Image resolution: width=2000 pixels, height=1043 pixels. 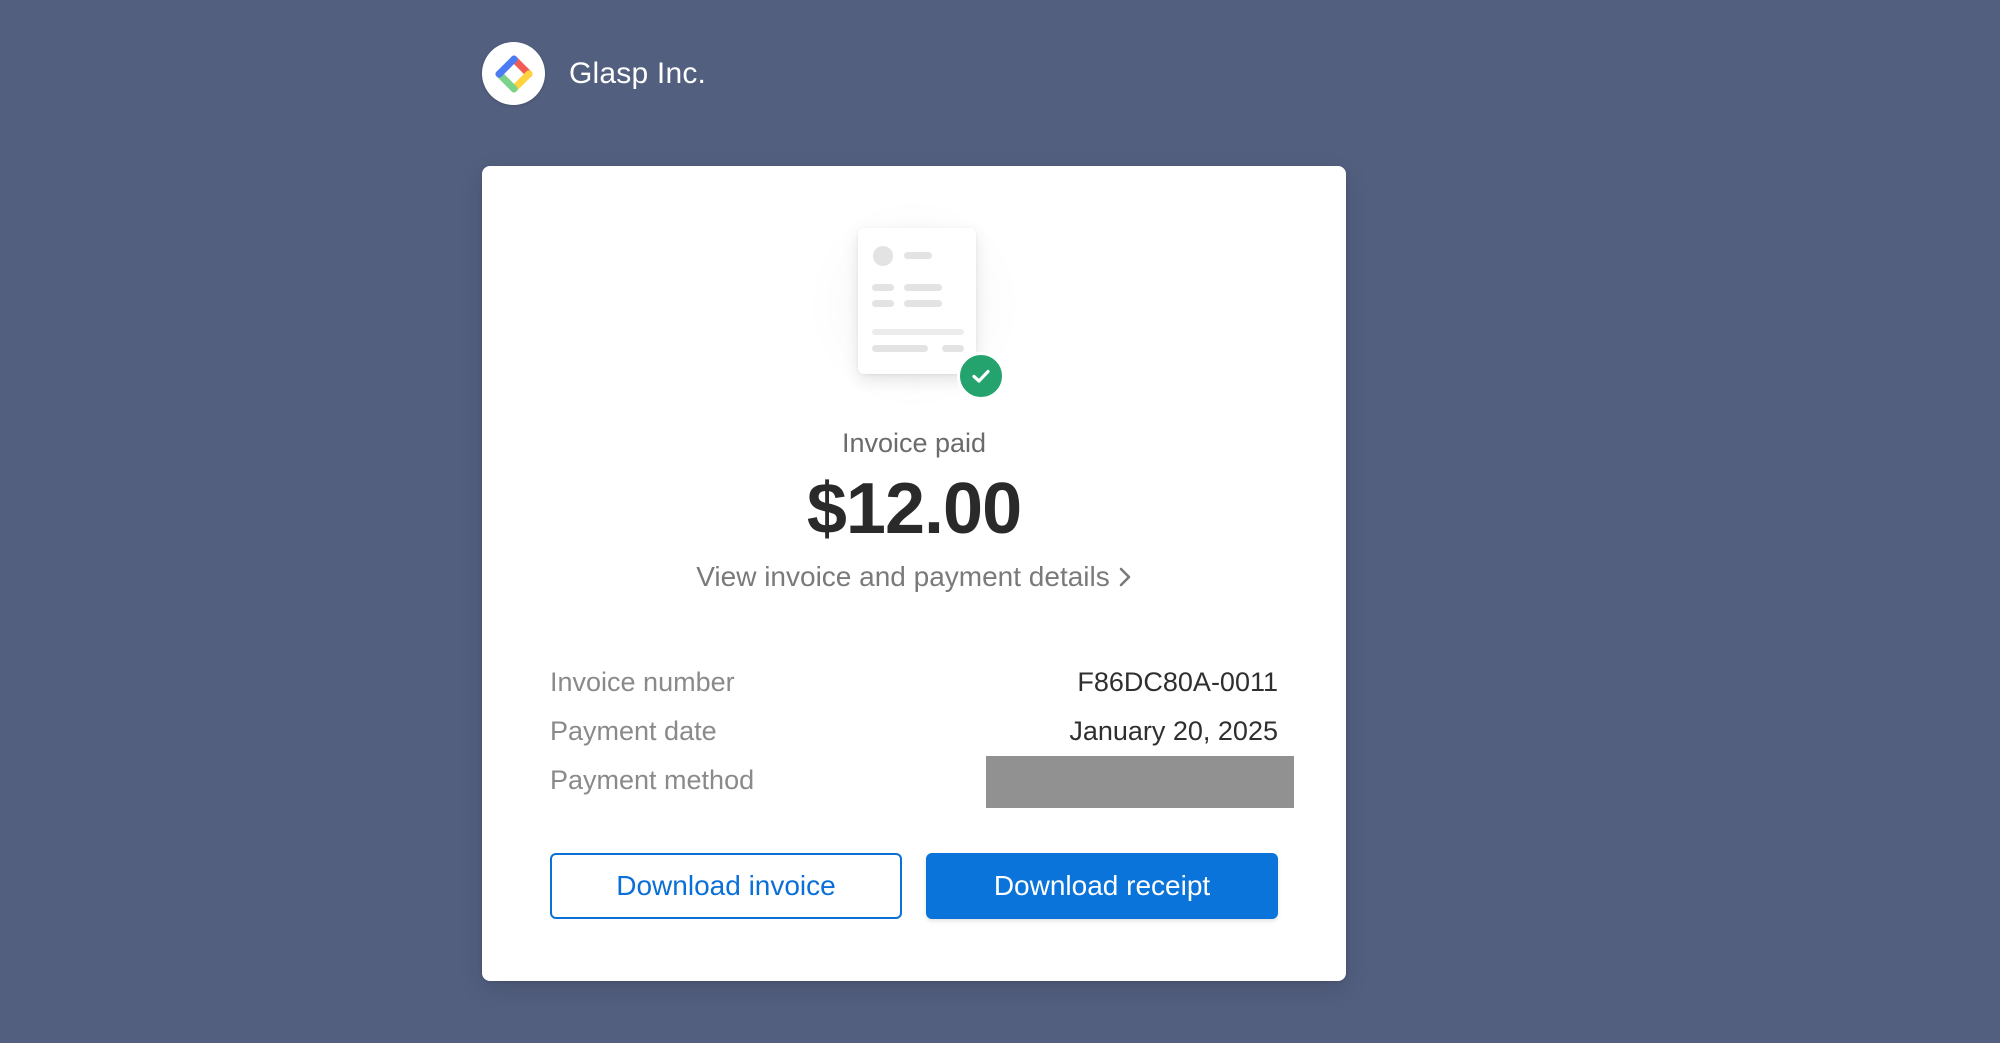 What do you see at coordinates (914, 731) in the screenshot?
I see `payment-date-row: Payment date January 20, 2025` at bounding box center [914, 731].